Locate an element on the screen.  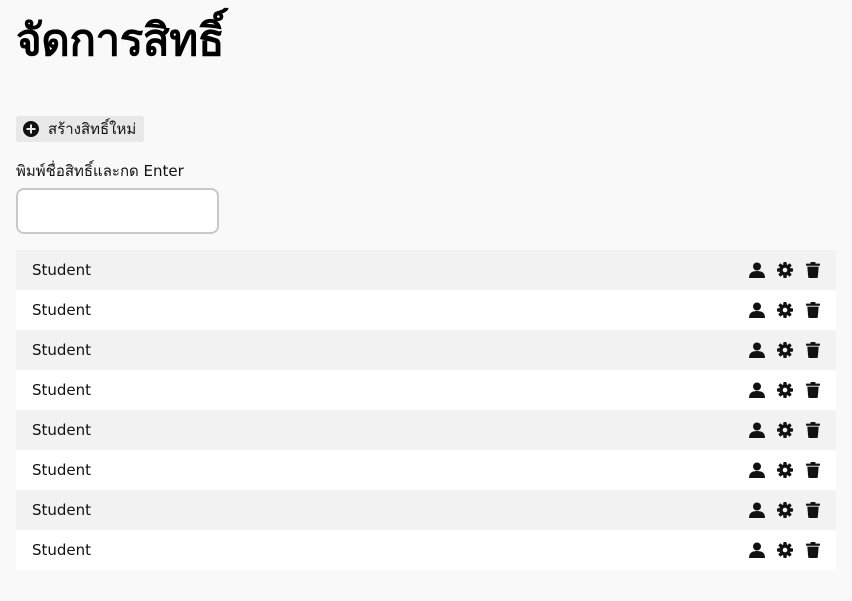
page-title: จัดการสิทธิ์ is located at coordinates (120, 40).